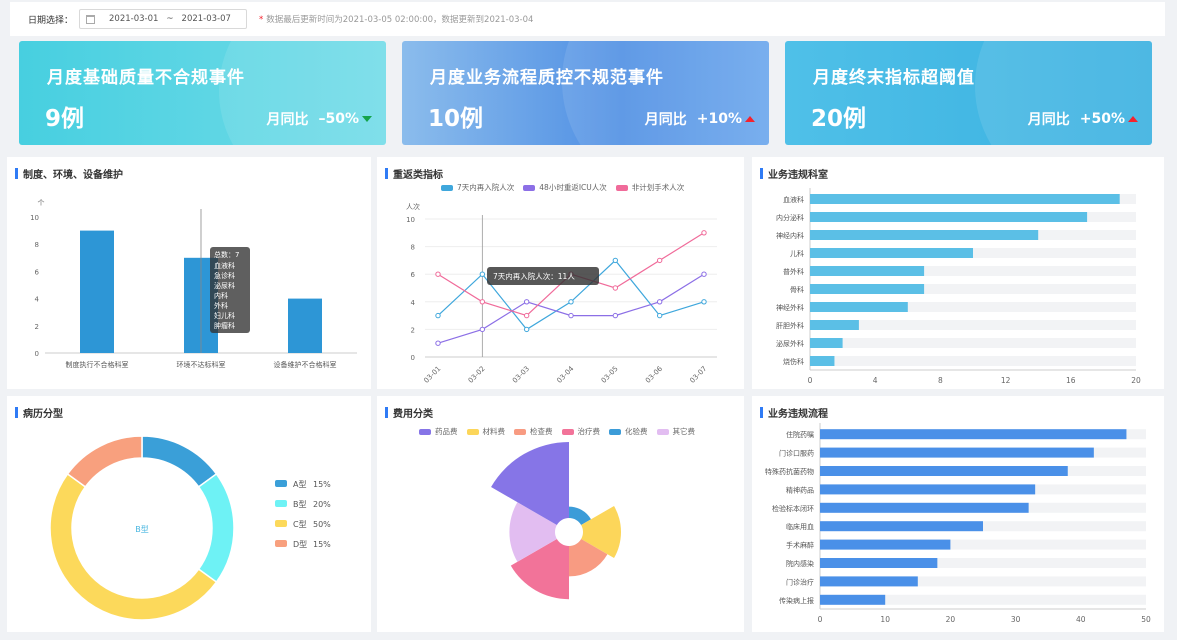 The height and width of the screenshot is (640, 1177). What do you see at coordinates (534, 276) in the screenshot?
I see `tooltip-text: 7天内再入院人次：11人` at bounding box center [534, 276].